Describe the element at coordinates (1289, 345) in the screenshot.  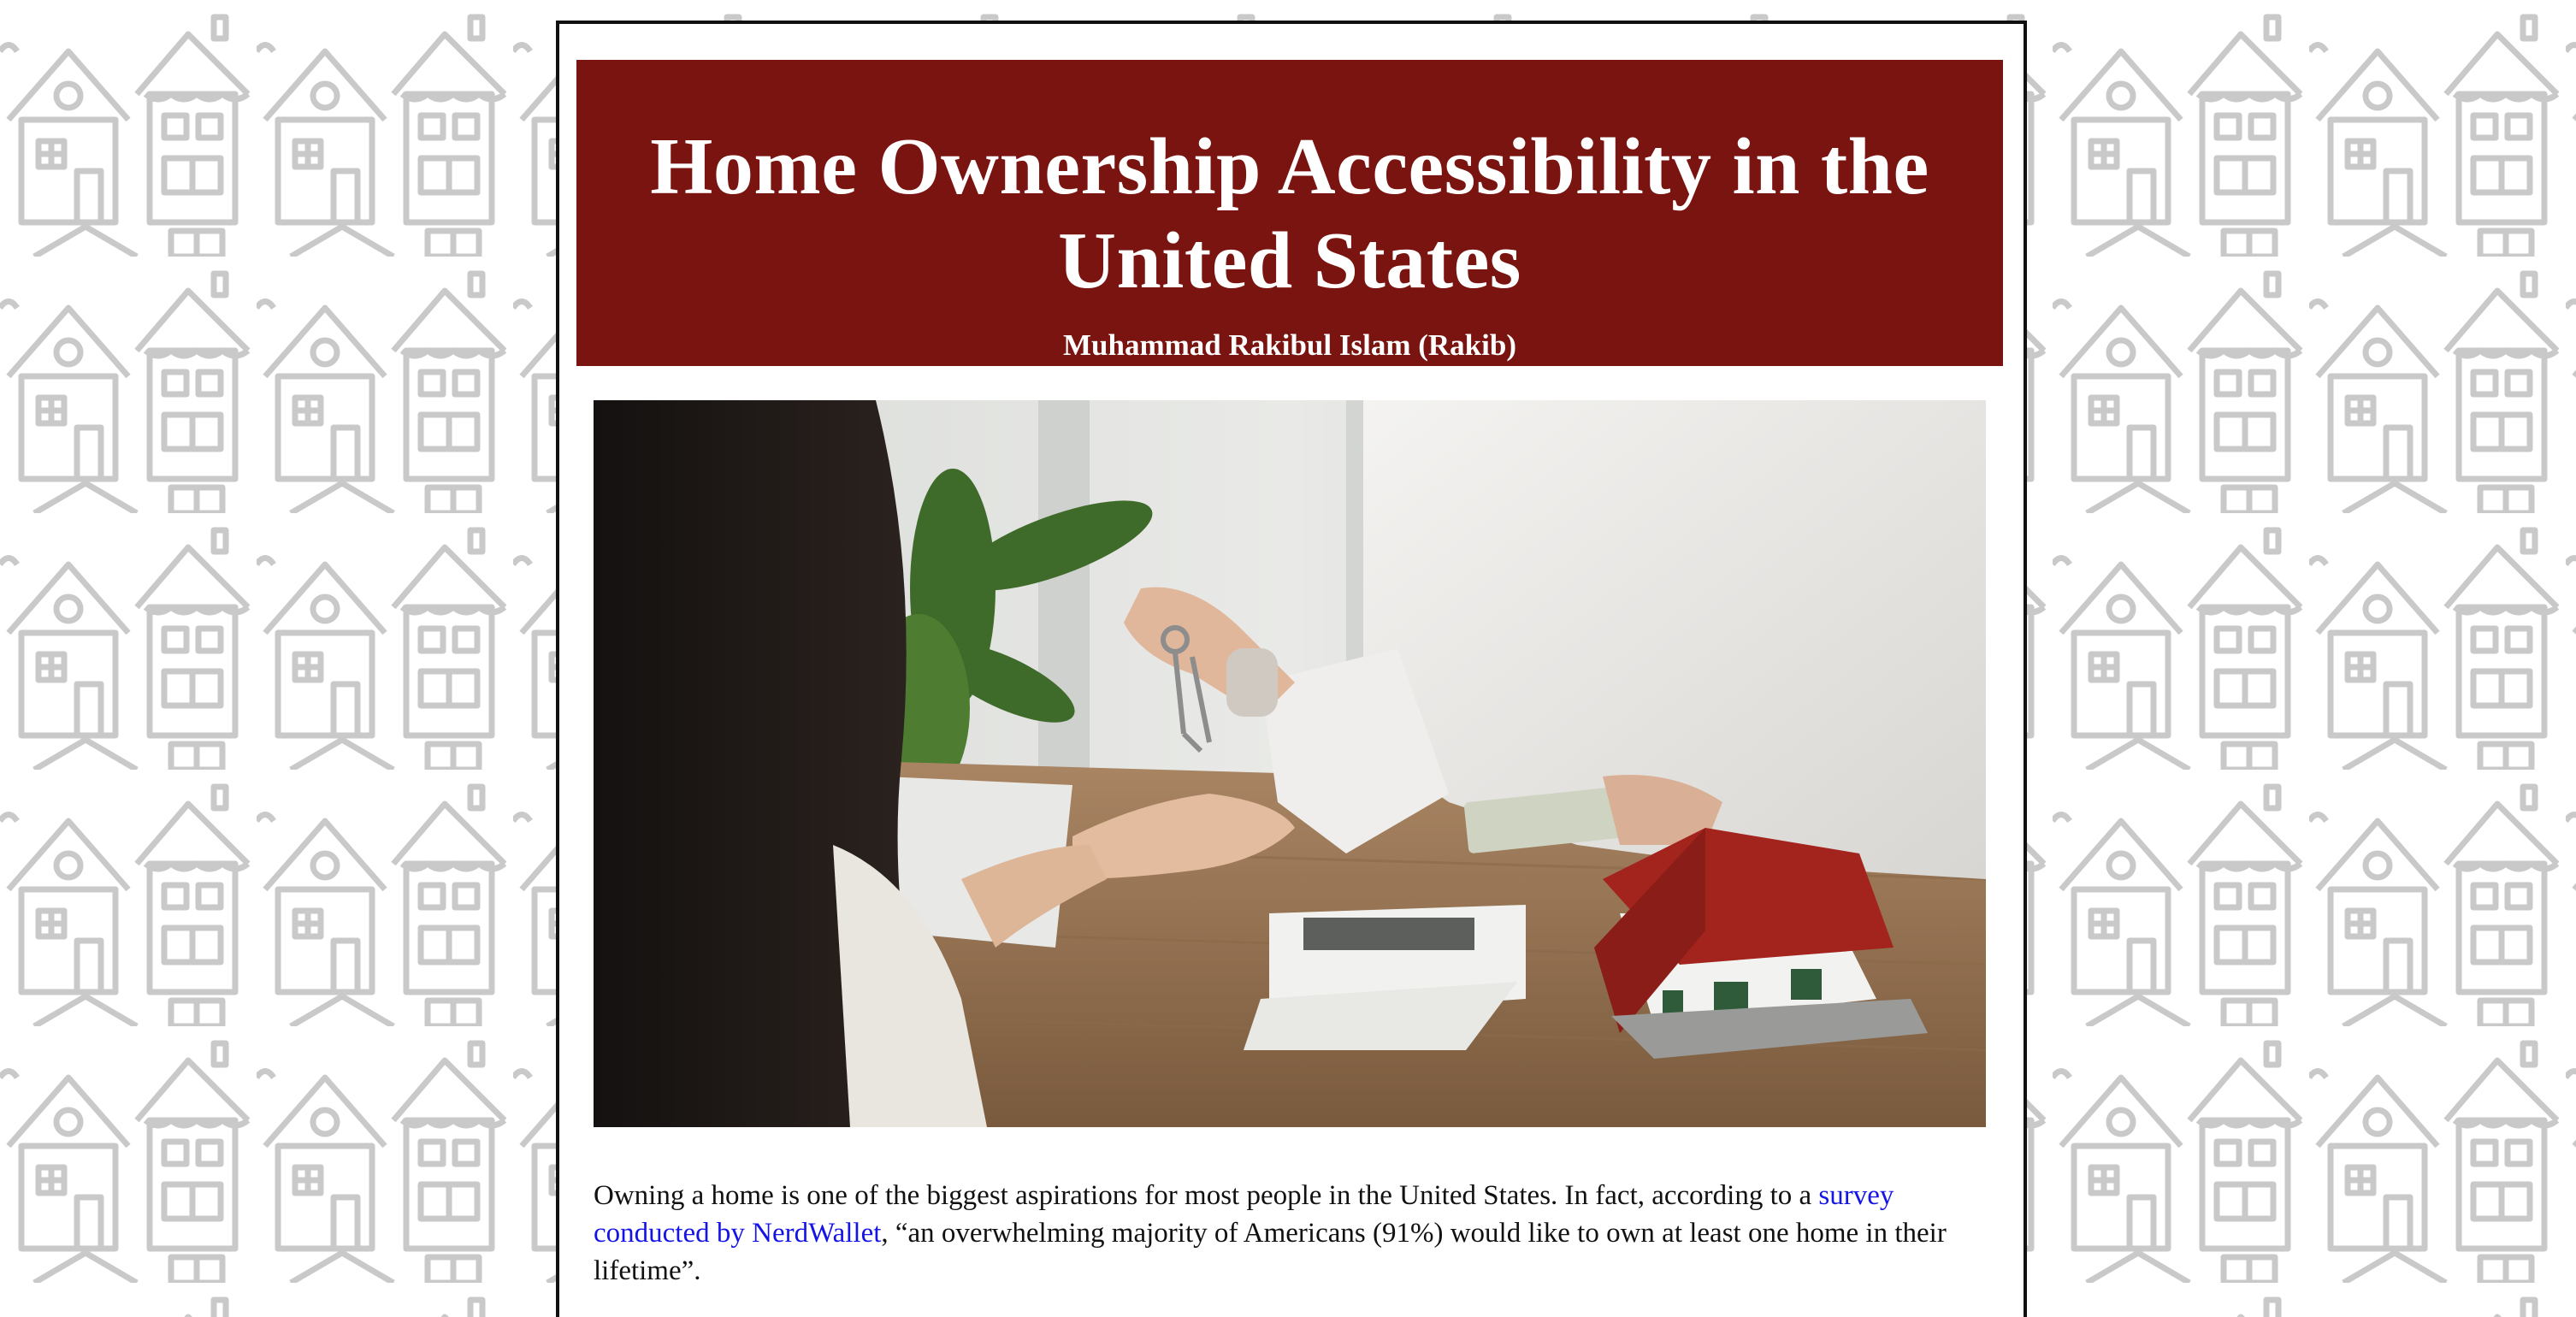
I see `author-name: Muhammad Rakibul Islam (Rakib)` at that location.